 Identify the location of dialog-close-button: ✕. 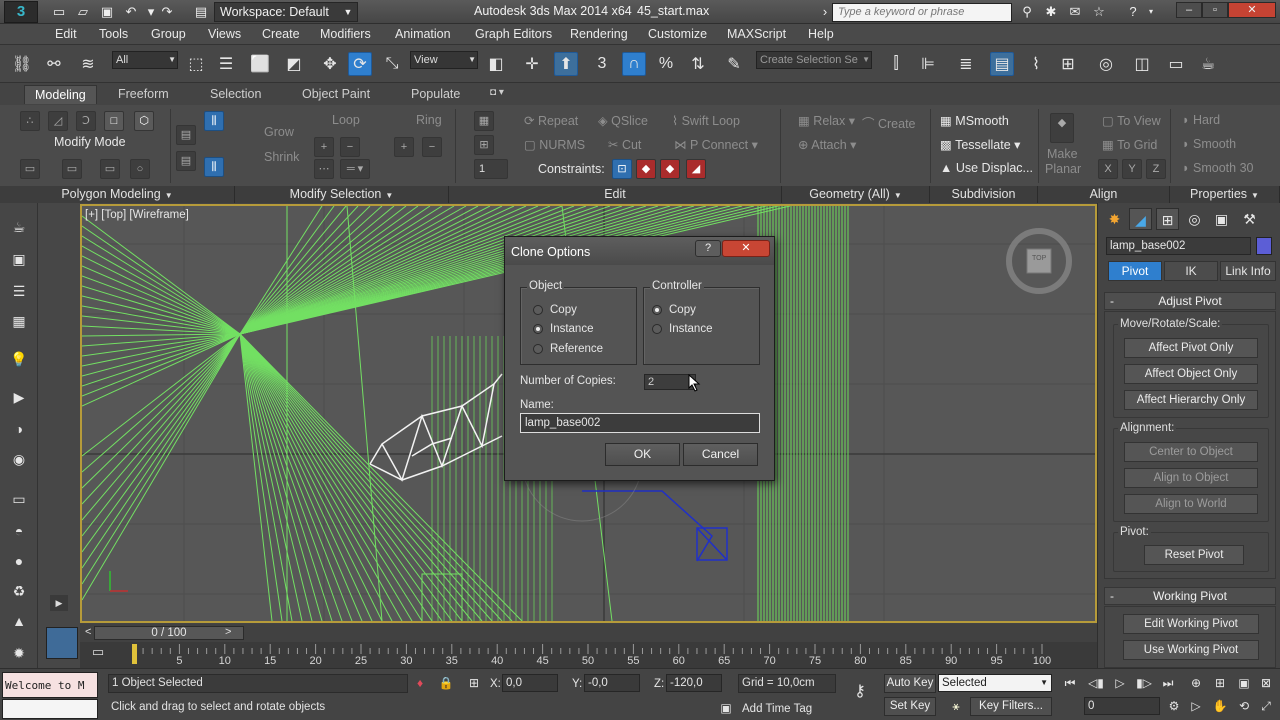
(746, 248).